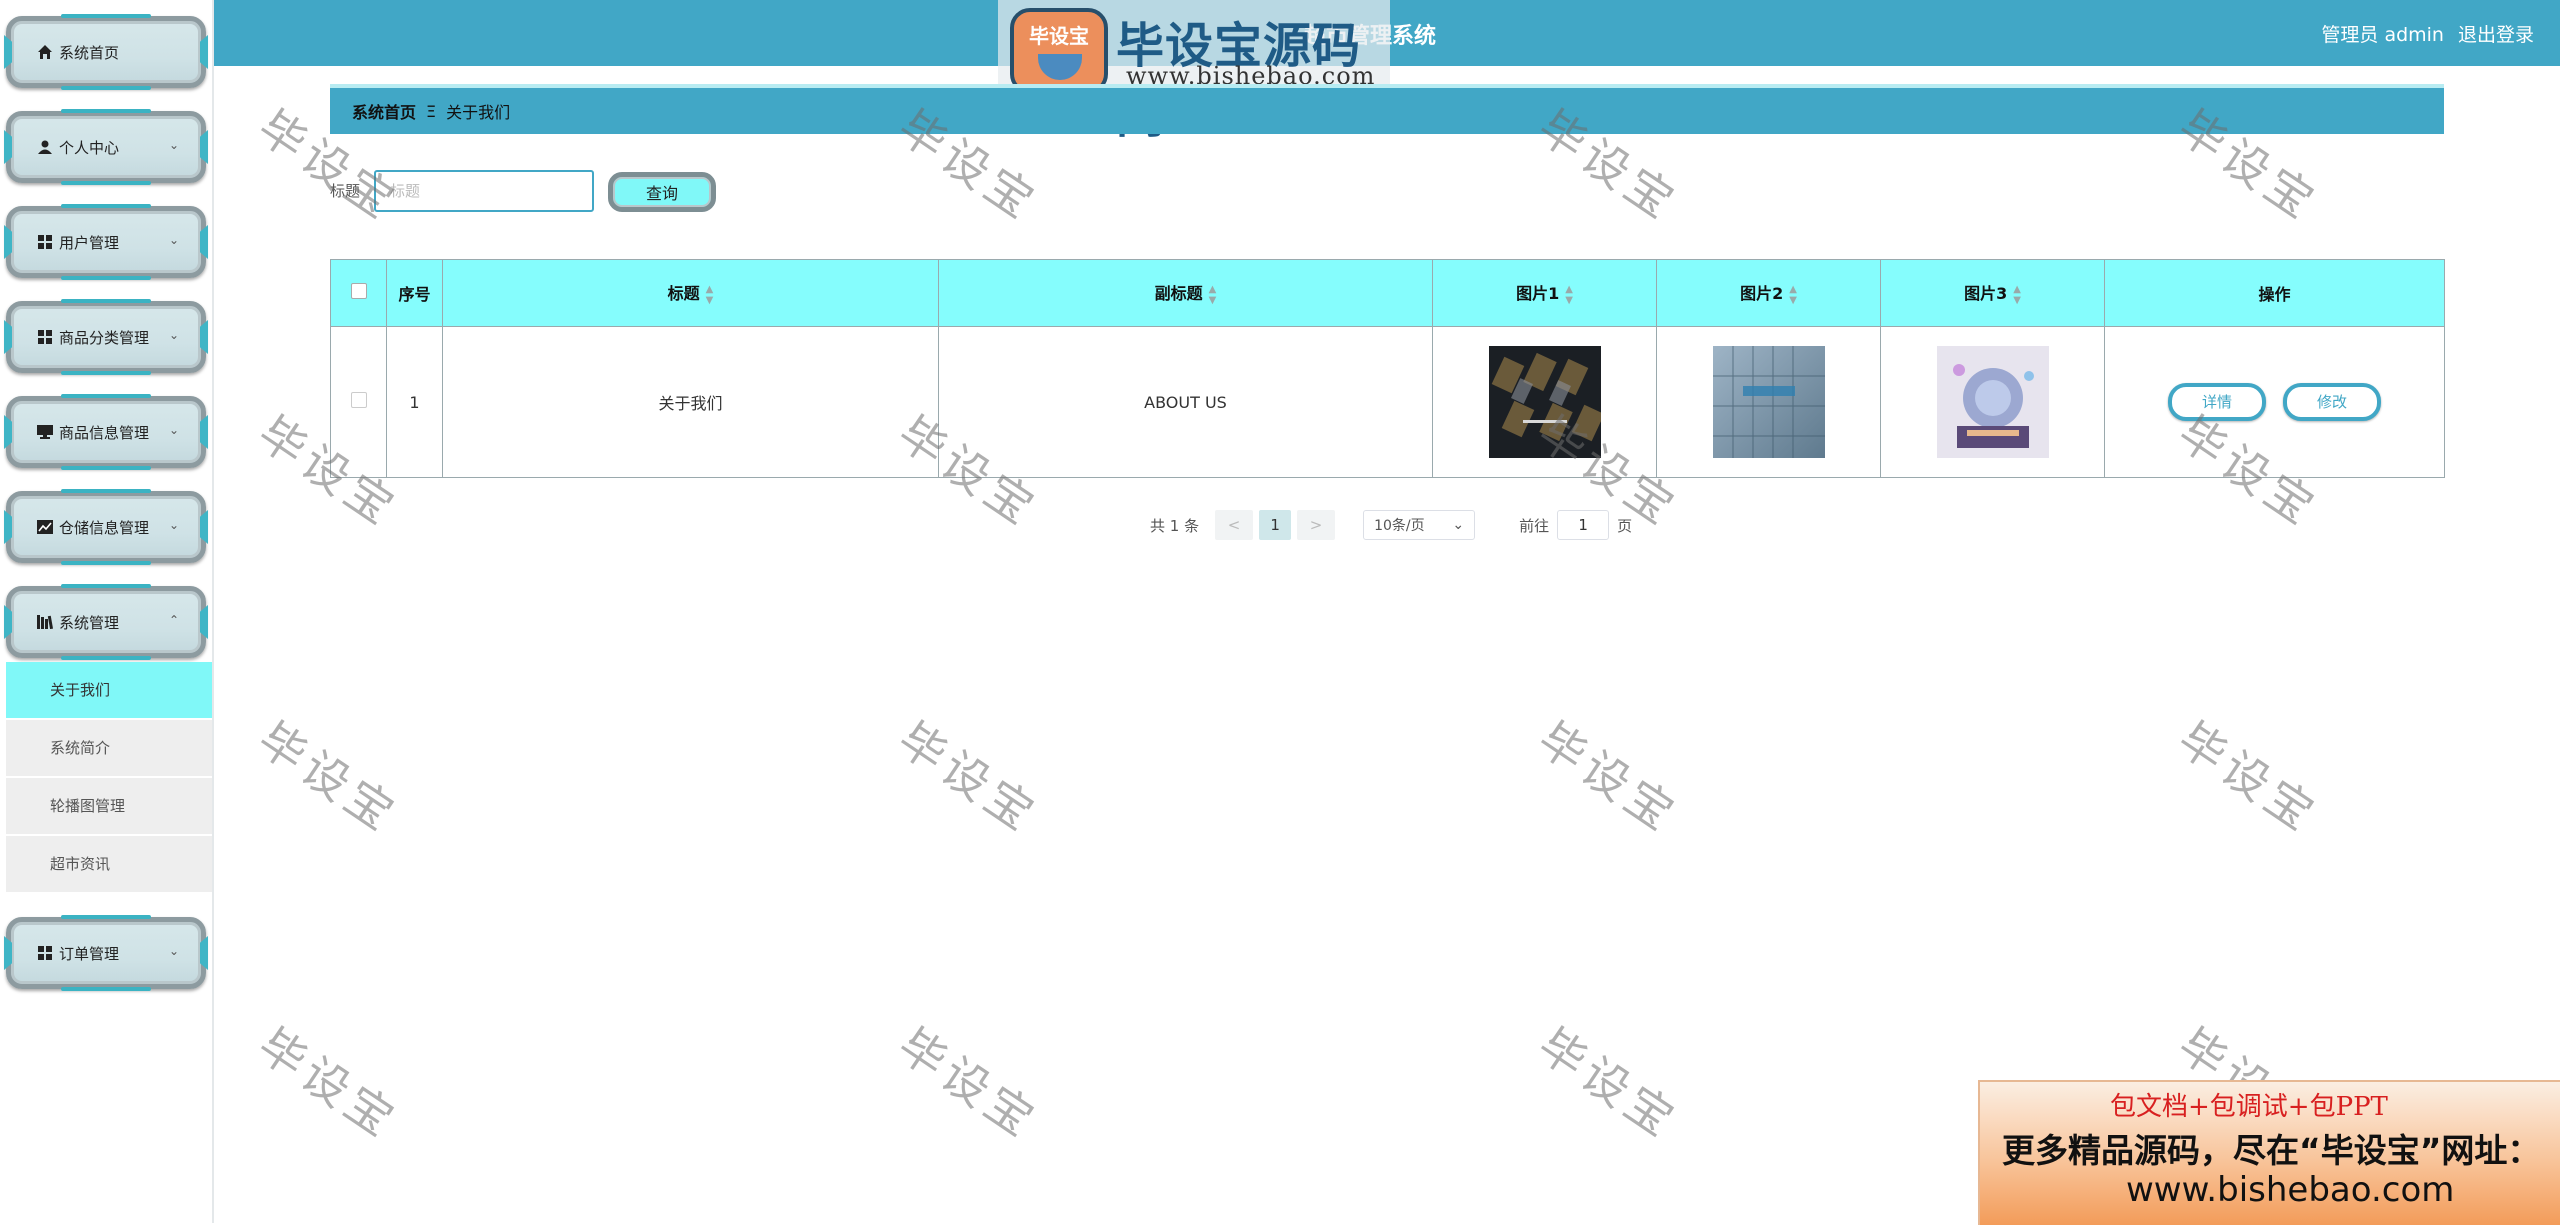 The image size is (2560, 1225). I want to click on pagination-total: 共 1 条, so click(1175, 525).